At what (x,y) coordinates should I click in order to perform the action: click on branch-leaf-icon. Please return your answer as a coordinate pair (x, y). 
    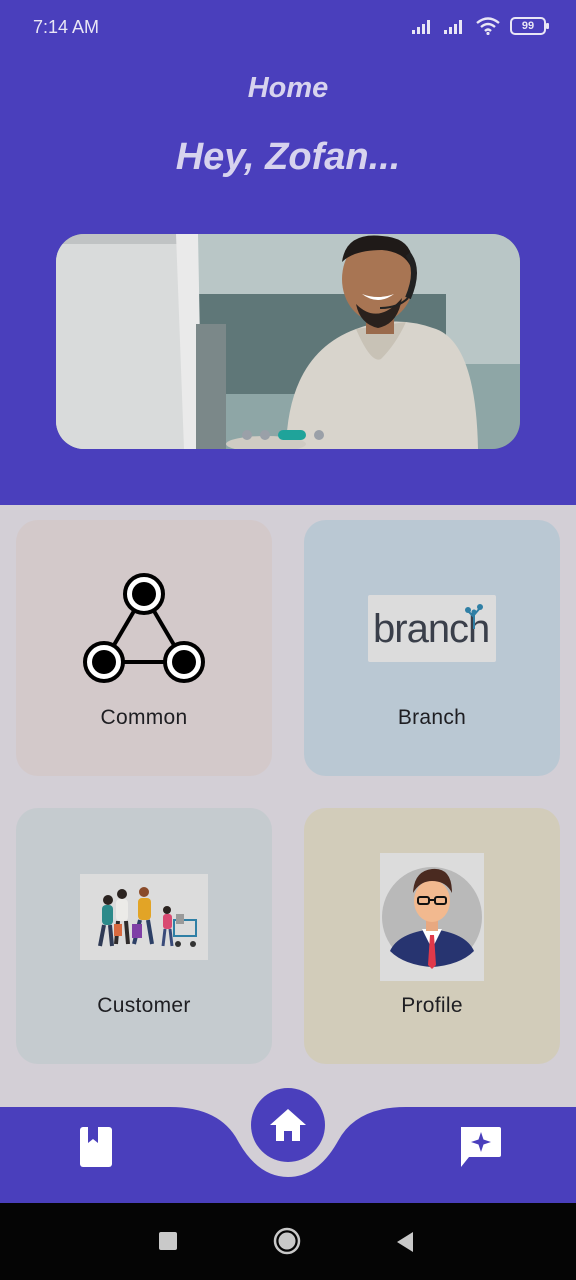
    Looking at the image, I should click on (474, 616).